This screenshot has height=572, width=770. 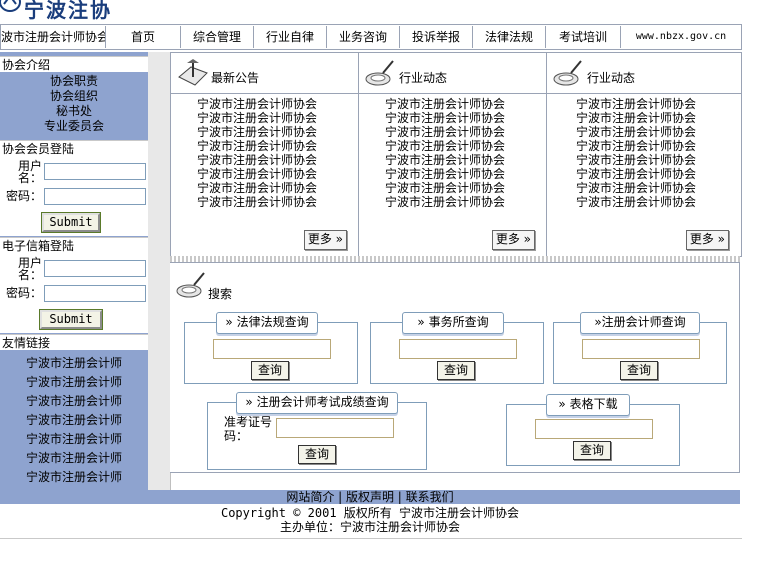 What do you see at coordinates (639, 370) in the screenshot?
I see `cpa-query-button: 查询` at bounding box center [639, 370].